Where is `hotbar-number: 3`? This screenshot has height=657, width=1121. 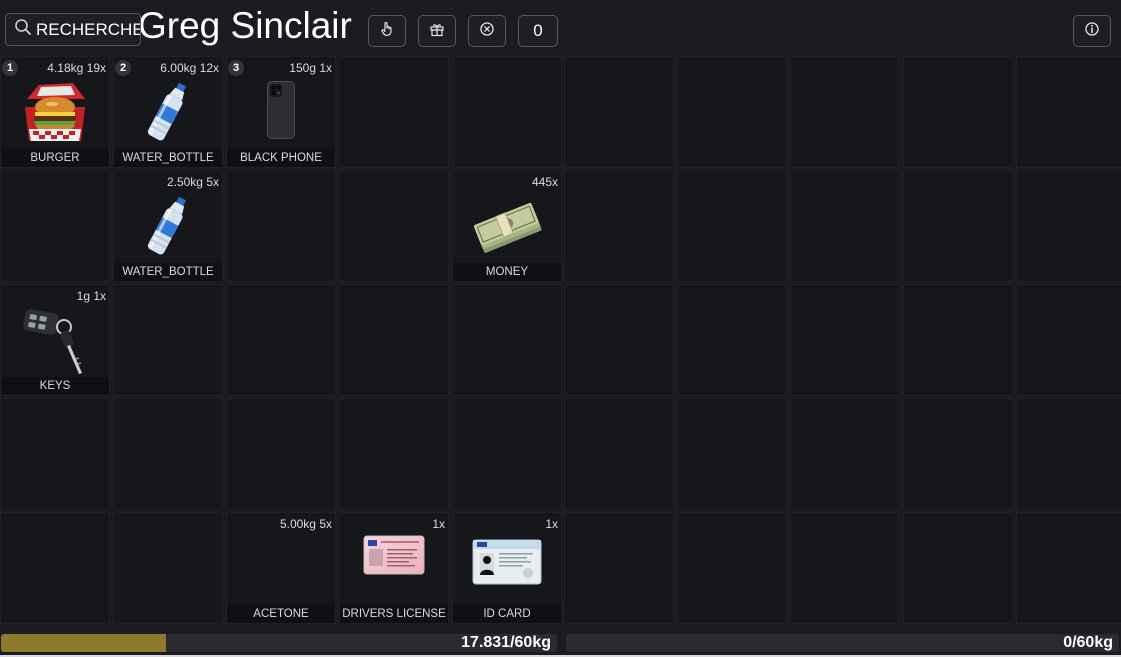
hotbar-number: 3 is located at coordinates (236, 68).